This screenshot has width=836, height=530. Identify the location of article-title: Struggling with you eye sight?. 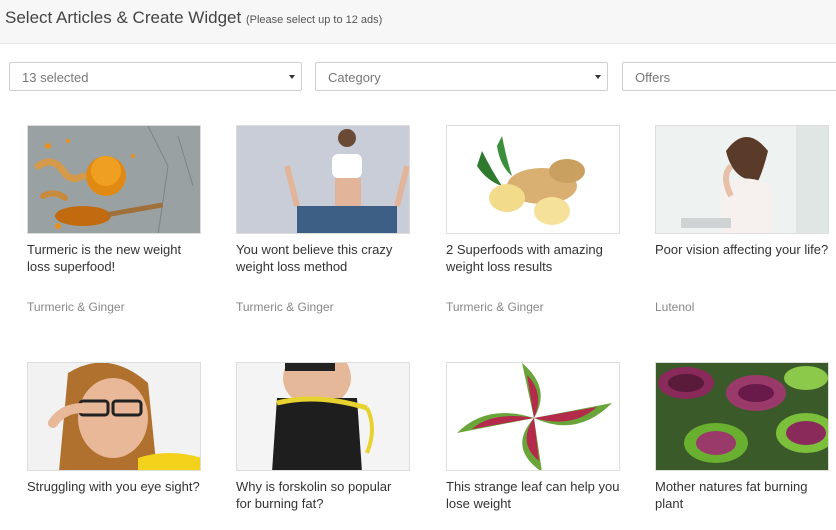
(113, 486).